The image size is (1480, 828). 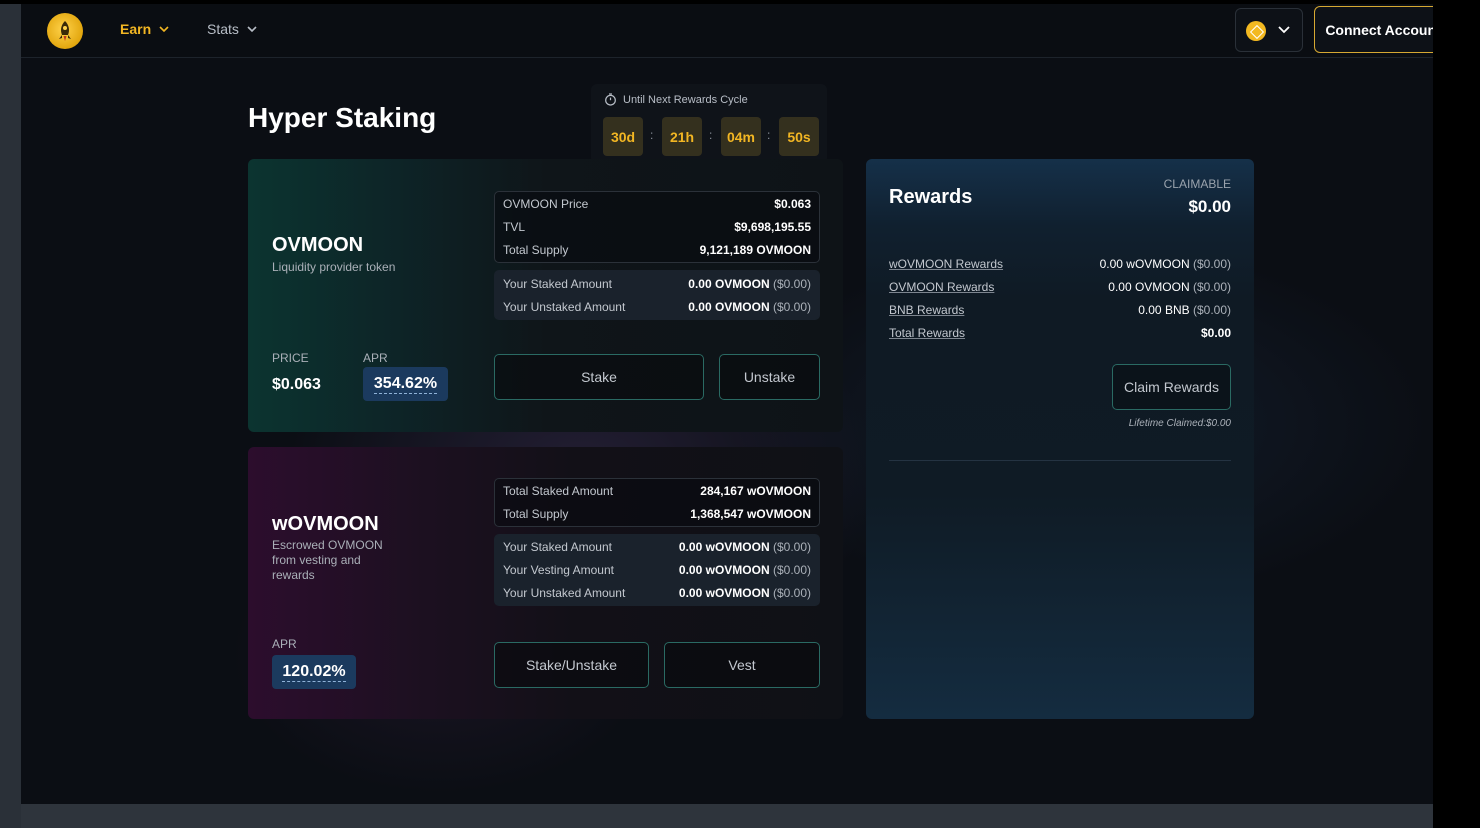 What do you see at coordinates (1179, 423) in the screenshot?
I see `lifetime-claimed: Lifetime Claimed:$0.00` at bounding box center [1179, 423].